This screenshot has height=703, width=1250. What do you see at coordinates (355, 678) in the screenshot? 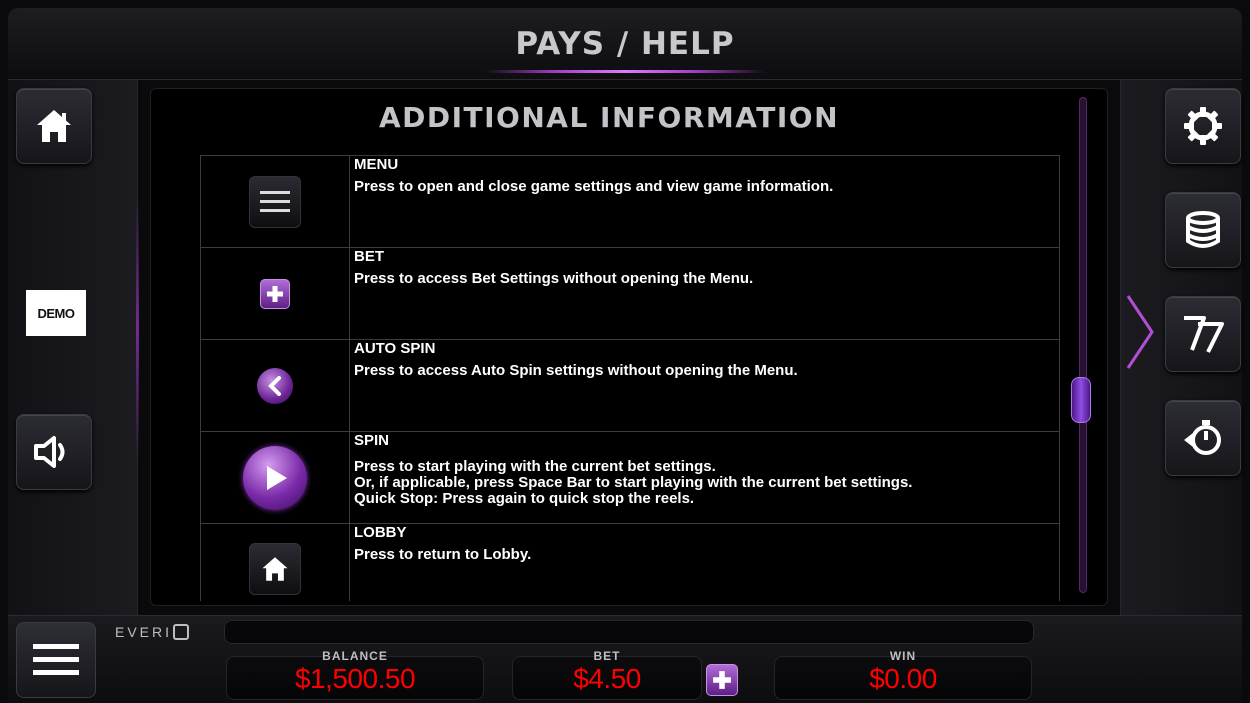
I see `balance-value: $1,500.50` at bounding box center [355, 678].